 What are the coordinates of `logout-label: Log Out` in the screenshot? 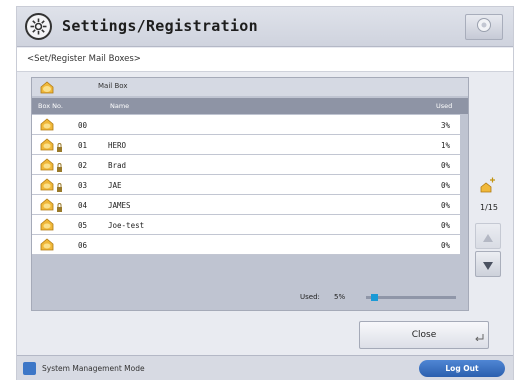 It's located at (462, 368).